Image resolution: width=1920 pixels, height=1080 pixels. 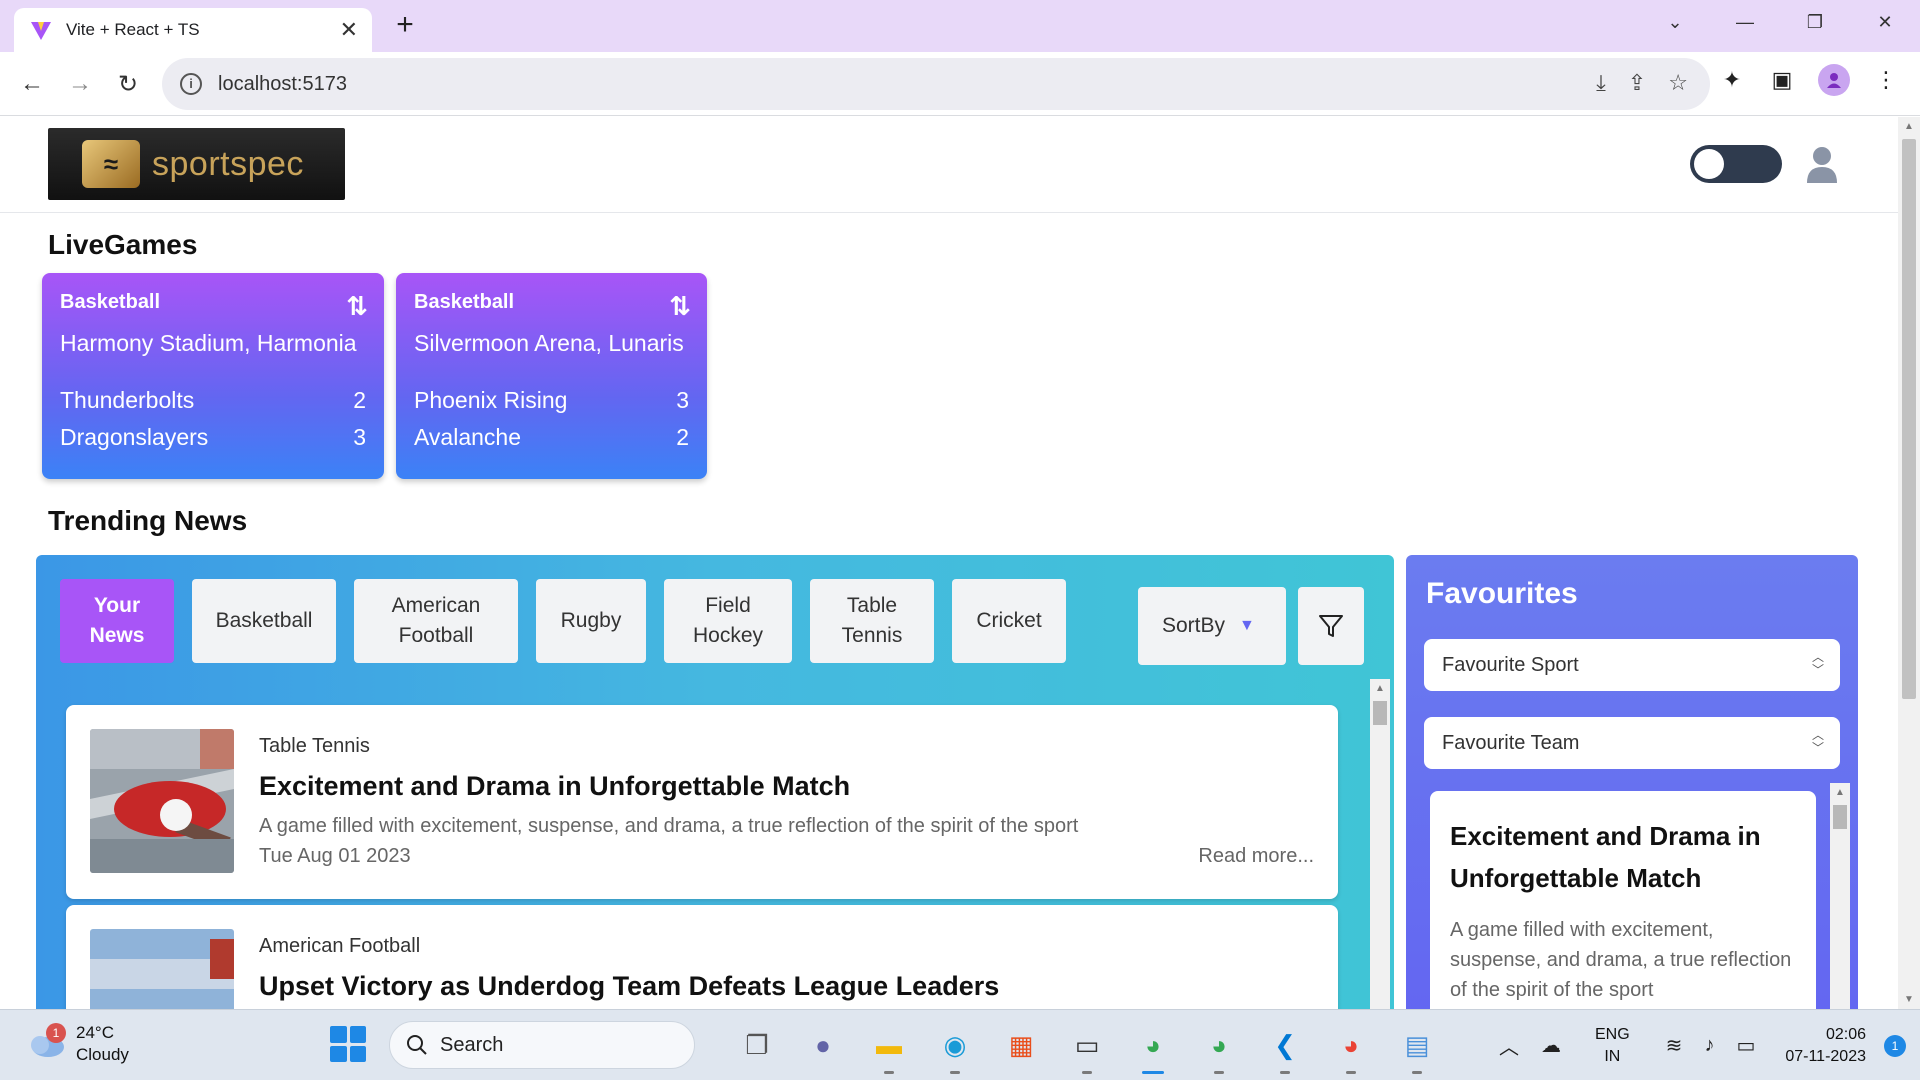 What do you see at coordinates (491, 400) in the screenshot?
I see `team-name: Phoenix Rising` at bounding box center [491, 400].